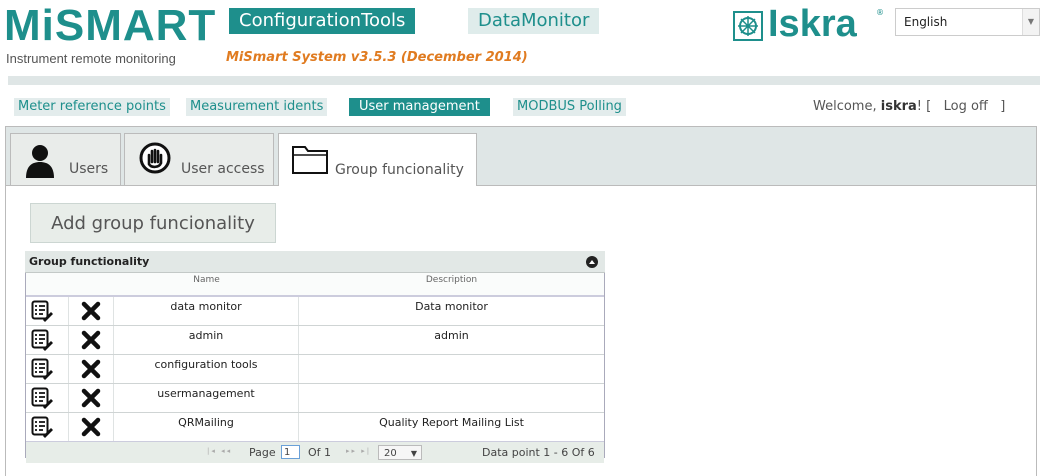 This screenshot has height=476, width=1040. Describe the element at coordinates (315, 262) in the screenshot. I see `grid-title: Group functionality` at that location.